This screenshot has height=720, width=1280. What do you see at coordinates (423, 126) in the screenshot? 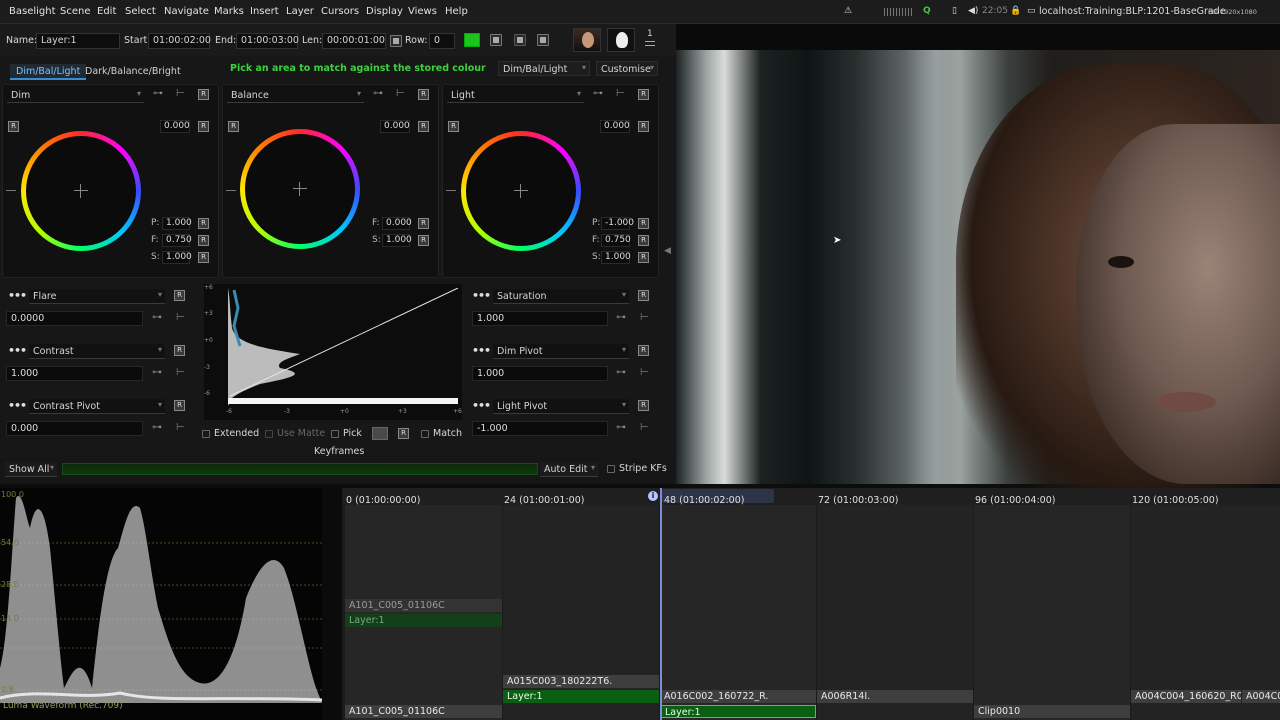
I see `balance-value-reset-button: R` at bounding box center [423, 126].